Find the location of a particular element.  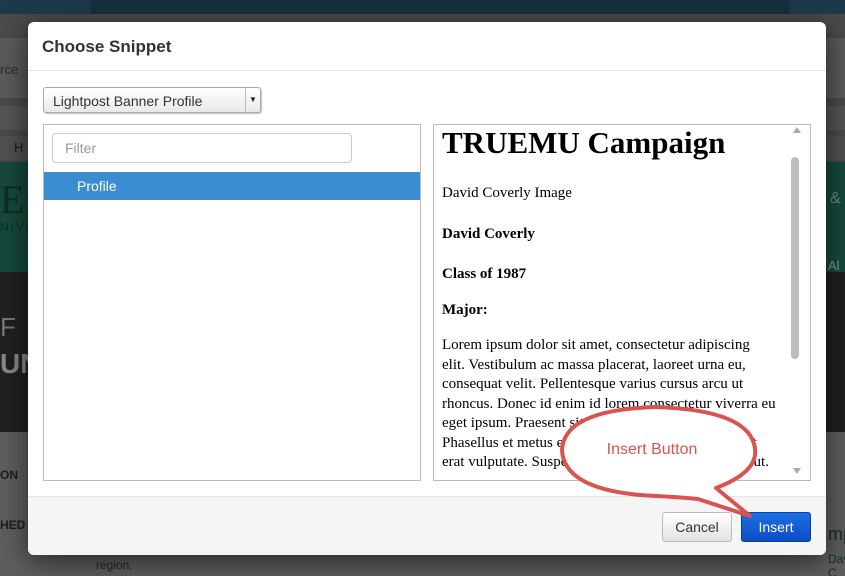

background-banner-letter: E is located at coordinates (12, 199).